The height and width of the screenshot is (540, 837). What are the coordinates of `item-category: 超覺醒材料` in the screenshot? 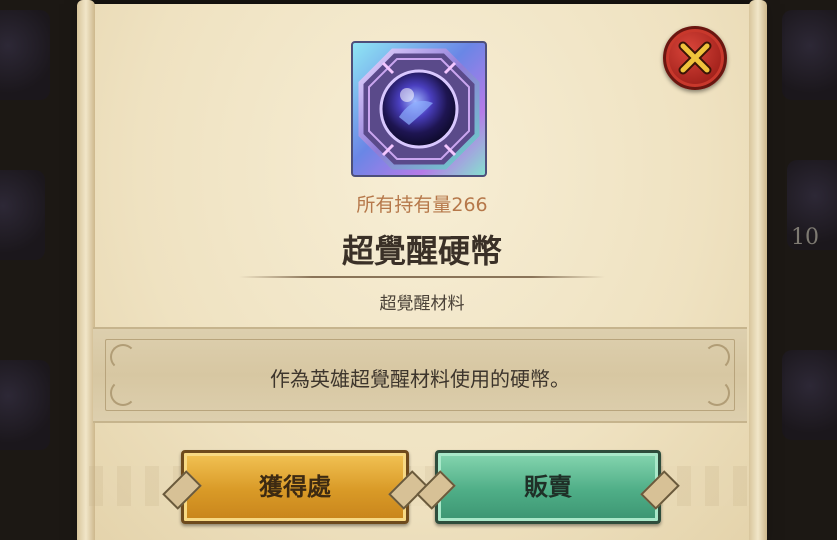 It's located at (422, 304).